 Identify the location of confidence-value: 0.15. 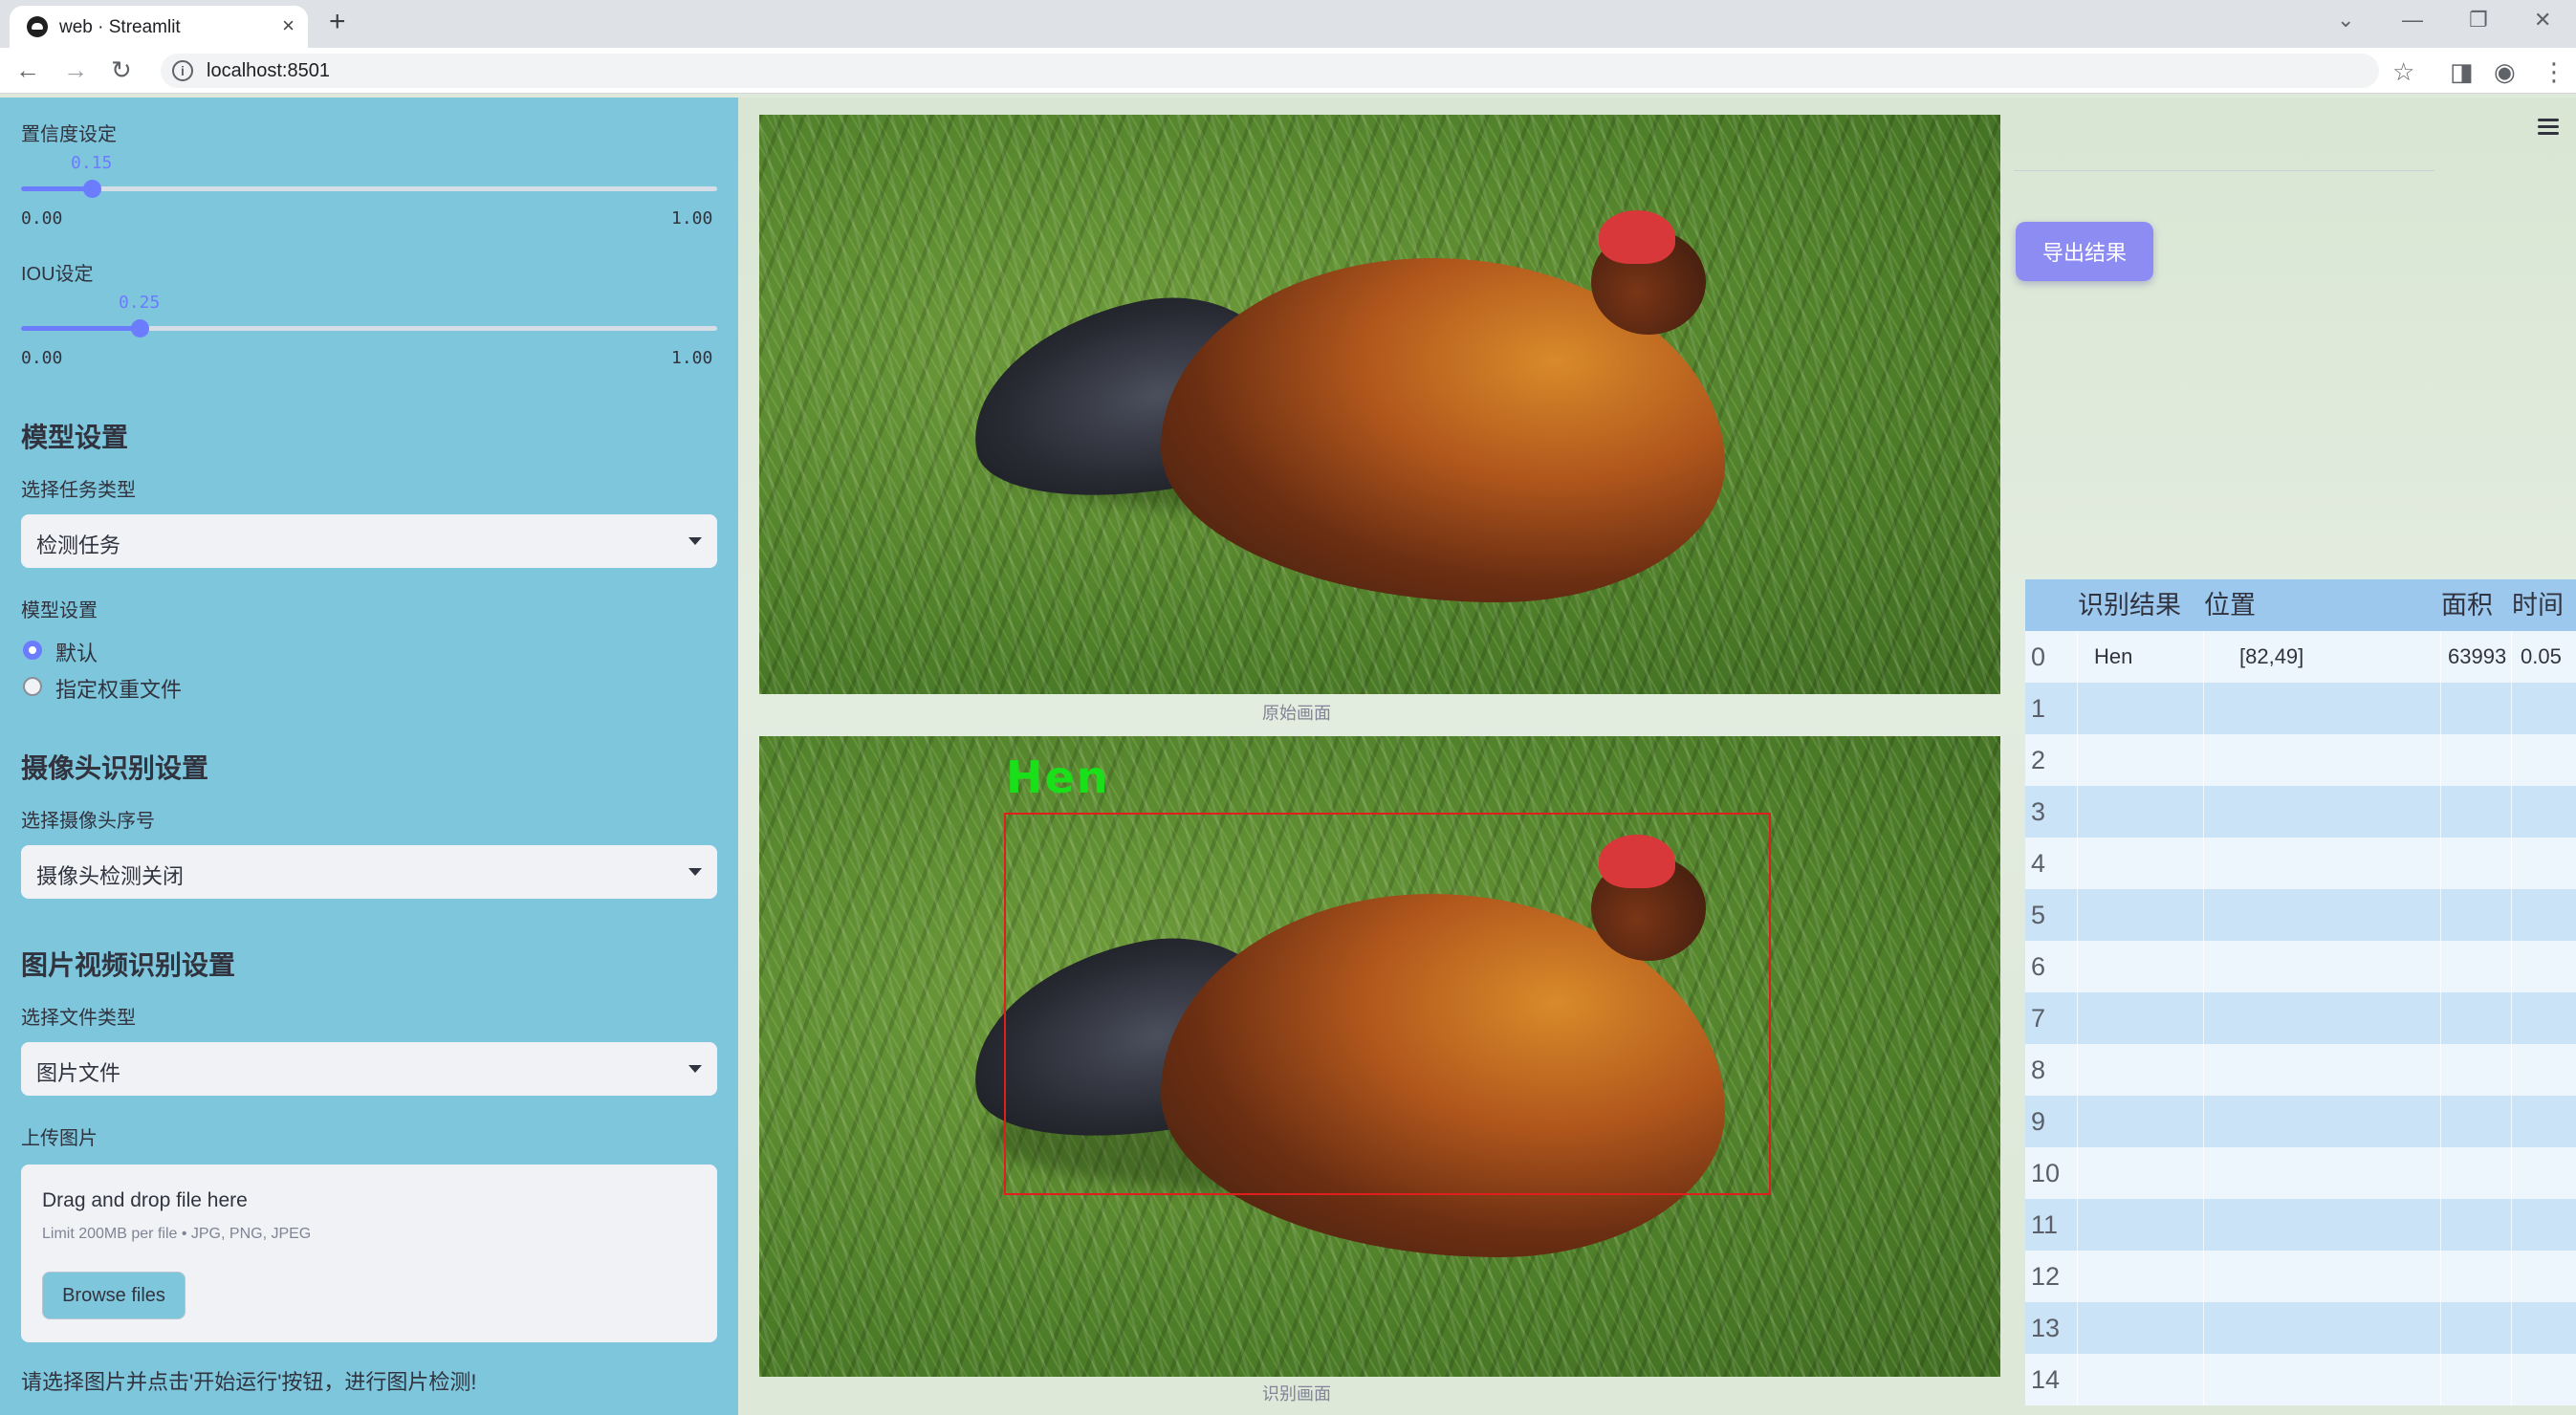
(92, 163).